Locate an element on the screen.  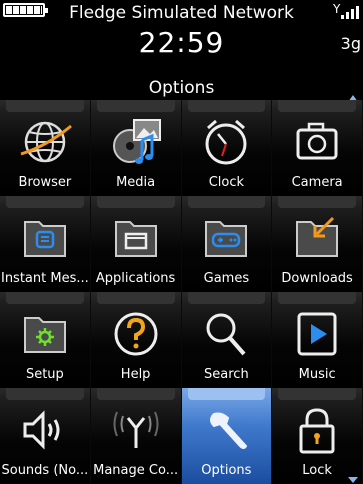
app-label: Search is located at coordinates (226, 374).